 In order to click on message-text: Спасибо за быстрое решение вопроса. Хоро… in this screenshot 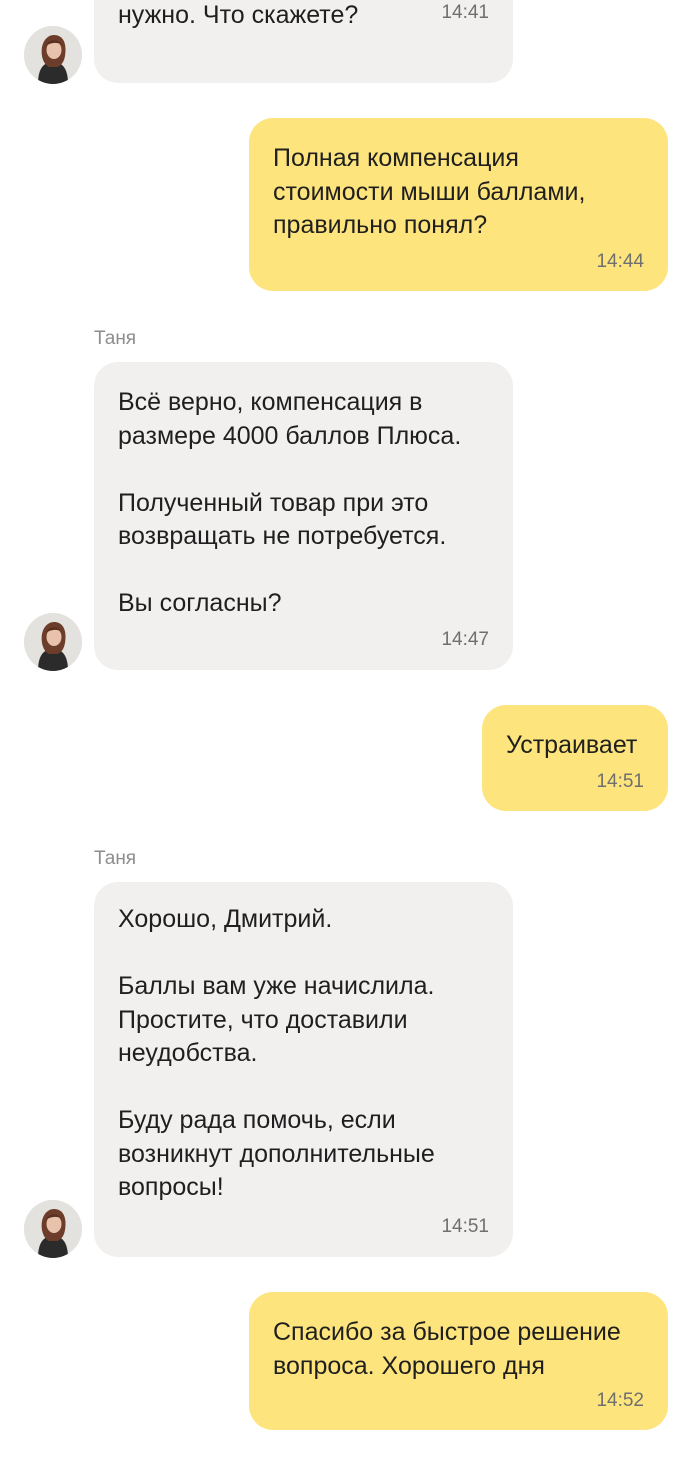, I will do `click(447, 1349)`.